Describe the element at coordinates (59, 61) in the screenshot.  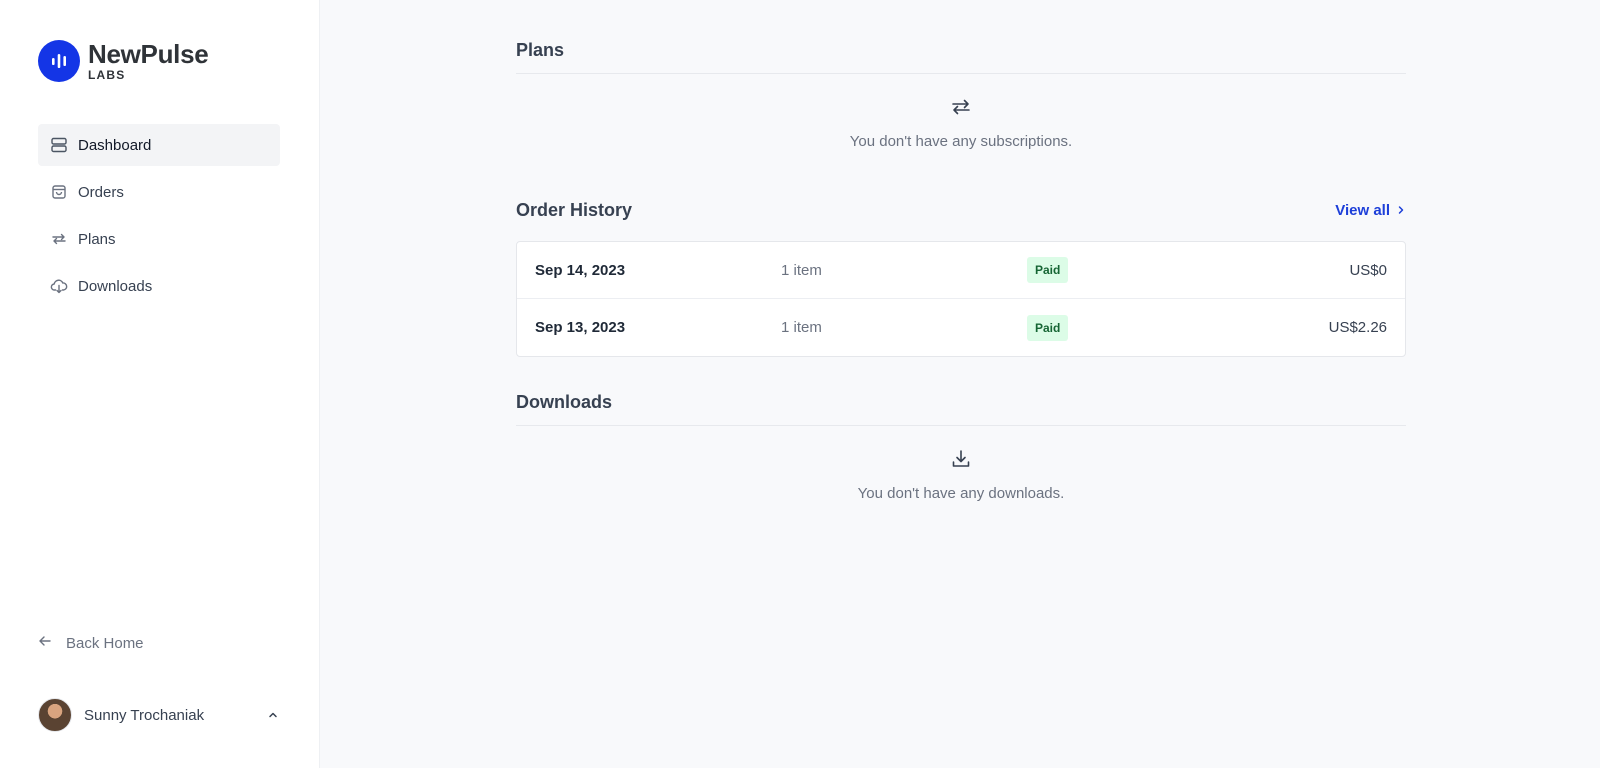
I see `pulse-logo-icon` at that location.